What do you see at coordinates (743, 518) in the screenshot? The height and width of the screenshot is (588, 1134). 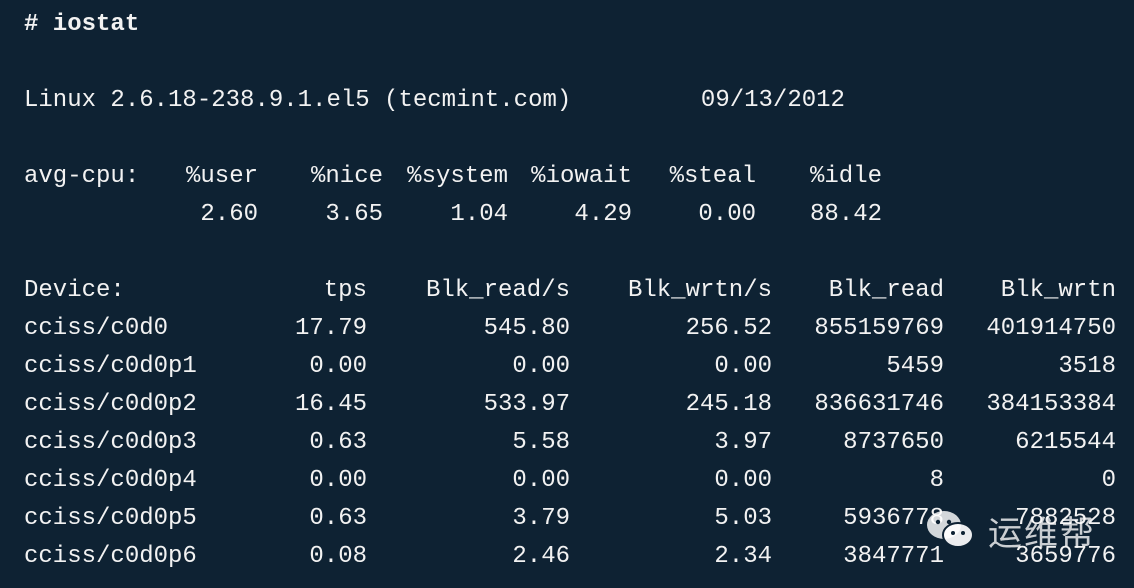 I see `device-blk-wrtn-s: 5.03` at bounding box center [743, 518].